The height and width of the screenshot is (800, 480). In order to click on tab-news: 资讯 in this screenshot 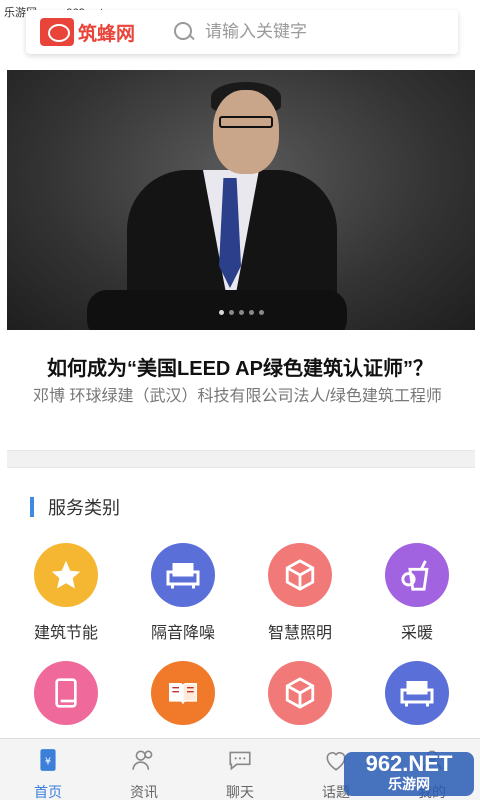, I will do `click(144, 769)`.